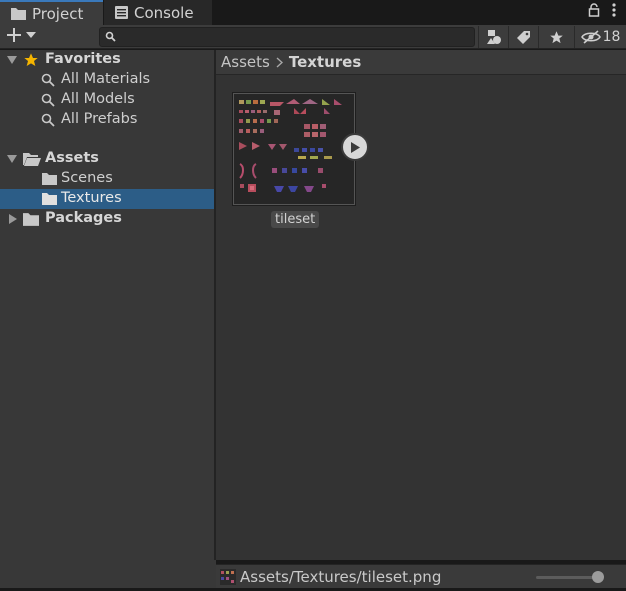 This screenshot has height=591, width=626. What do you see at coordinates (245, 62) in the screenshot?
I see `breadcrumb-assets: Assets` at bounding box center [245, 62].